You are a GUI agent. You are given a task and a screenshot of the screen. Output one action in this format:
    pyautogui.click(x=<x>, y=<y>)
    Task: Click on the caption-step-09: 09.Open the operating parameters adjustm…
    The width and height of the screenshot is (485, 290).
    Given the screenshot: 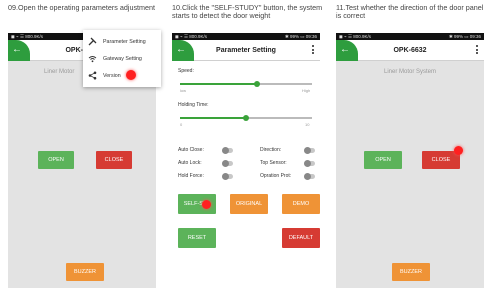 What is the action you would take?
    pyautogui.click(x=82, y=7)
    